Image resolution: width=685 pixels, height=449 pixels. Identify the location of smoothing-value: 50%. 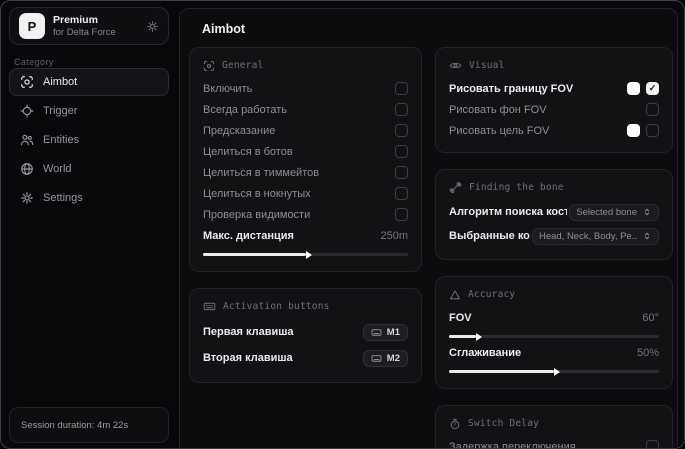
(647, 352).